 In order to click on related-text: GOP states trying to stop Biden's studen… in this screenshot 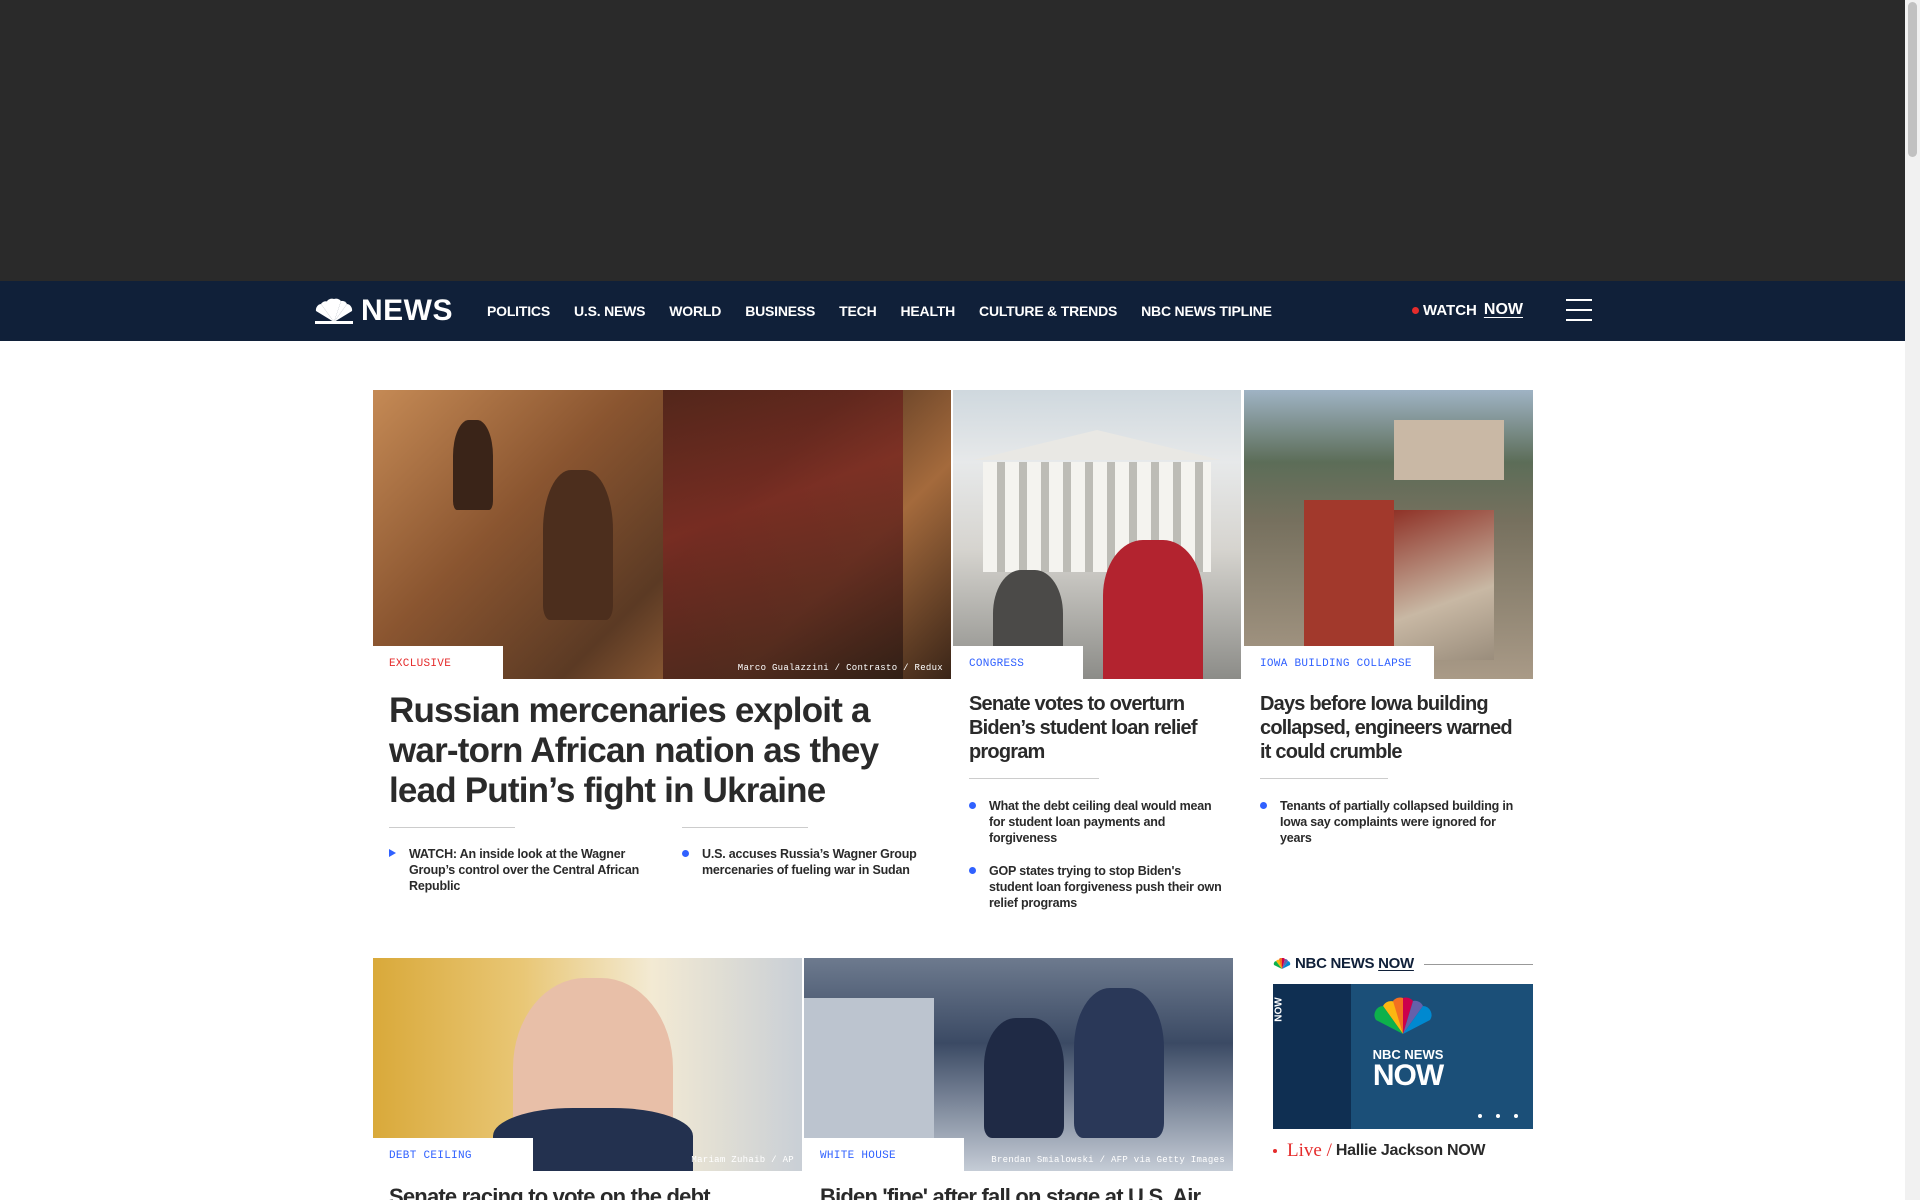, I will do `click(1105, 887)`.